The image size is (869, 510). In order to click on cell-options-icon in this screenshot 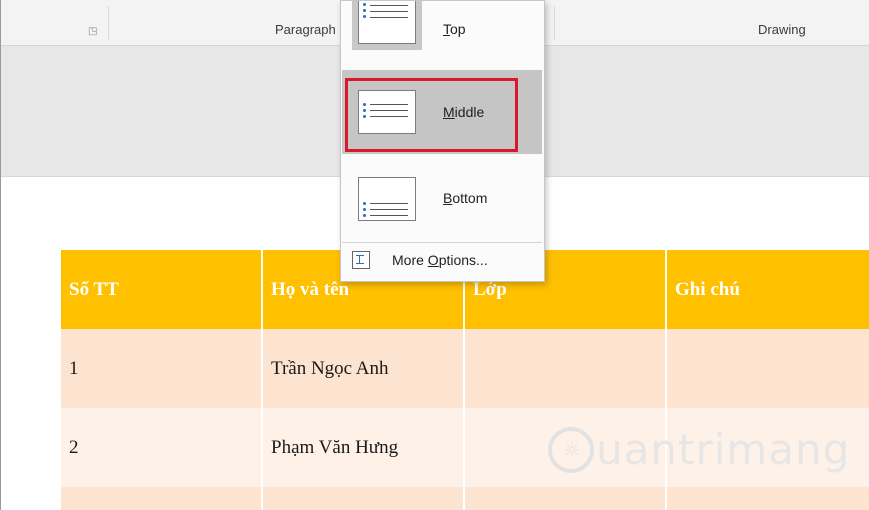, I will do `click(361, 260)`.